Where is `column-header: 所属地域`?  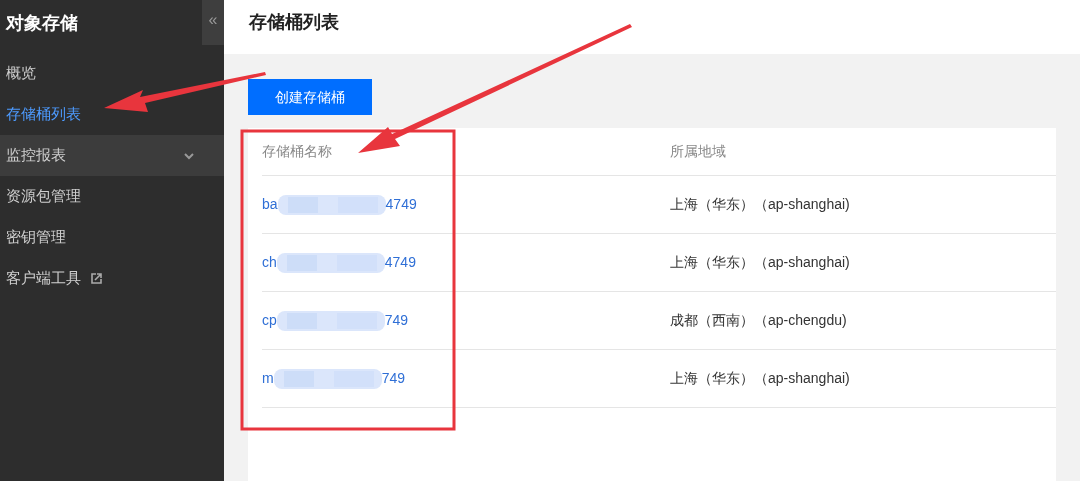
column-header: 所属地域 is located at coordinates (698, 151).